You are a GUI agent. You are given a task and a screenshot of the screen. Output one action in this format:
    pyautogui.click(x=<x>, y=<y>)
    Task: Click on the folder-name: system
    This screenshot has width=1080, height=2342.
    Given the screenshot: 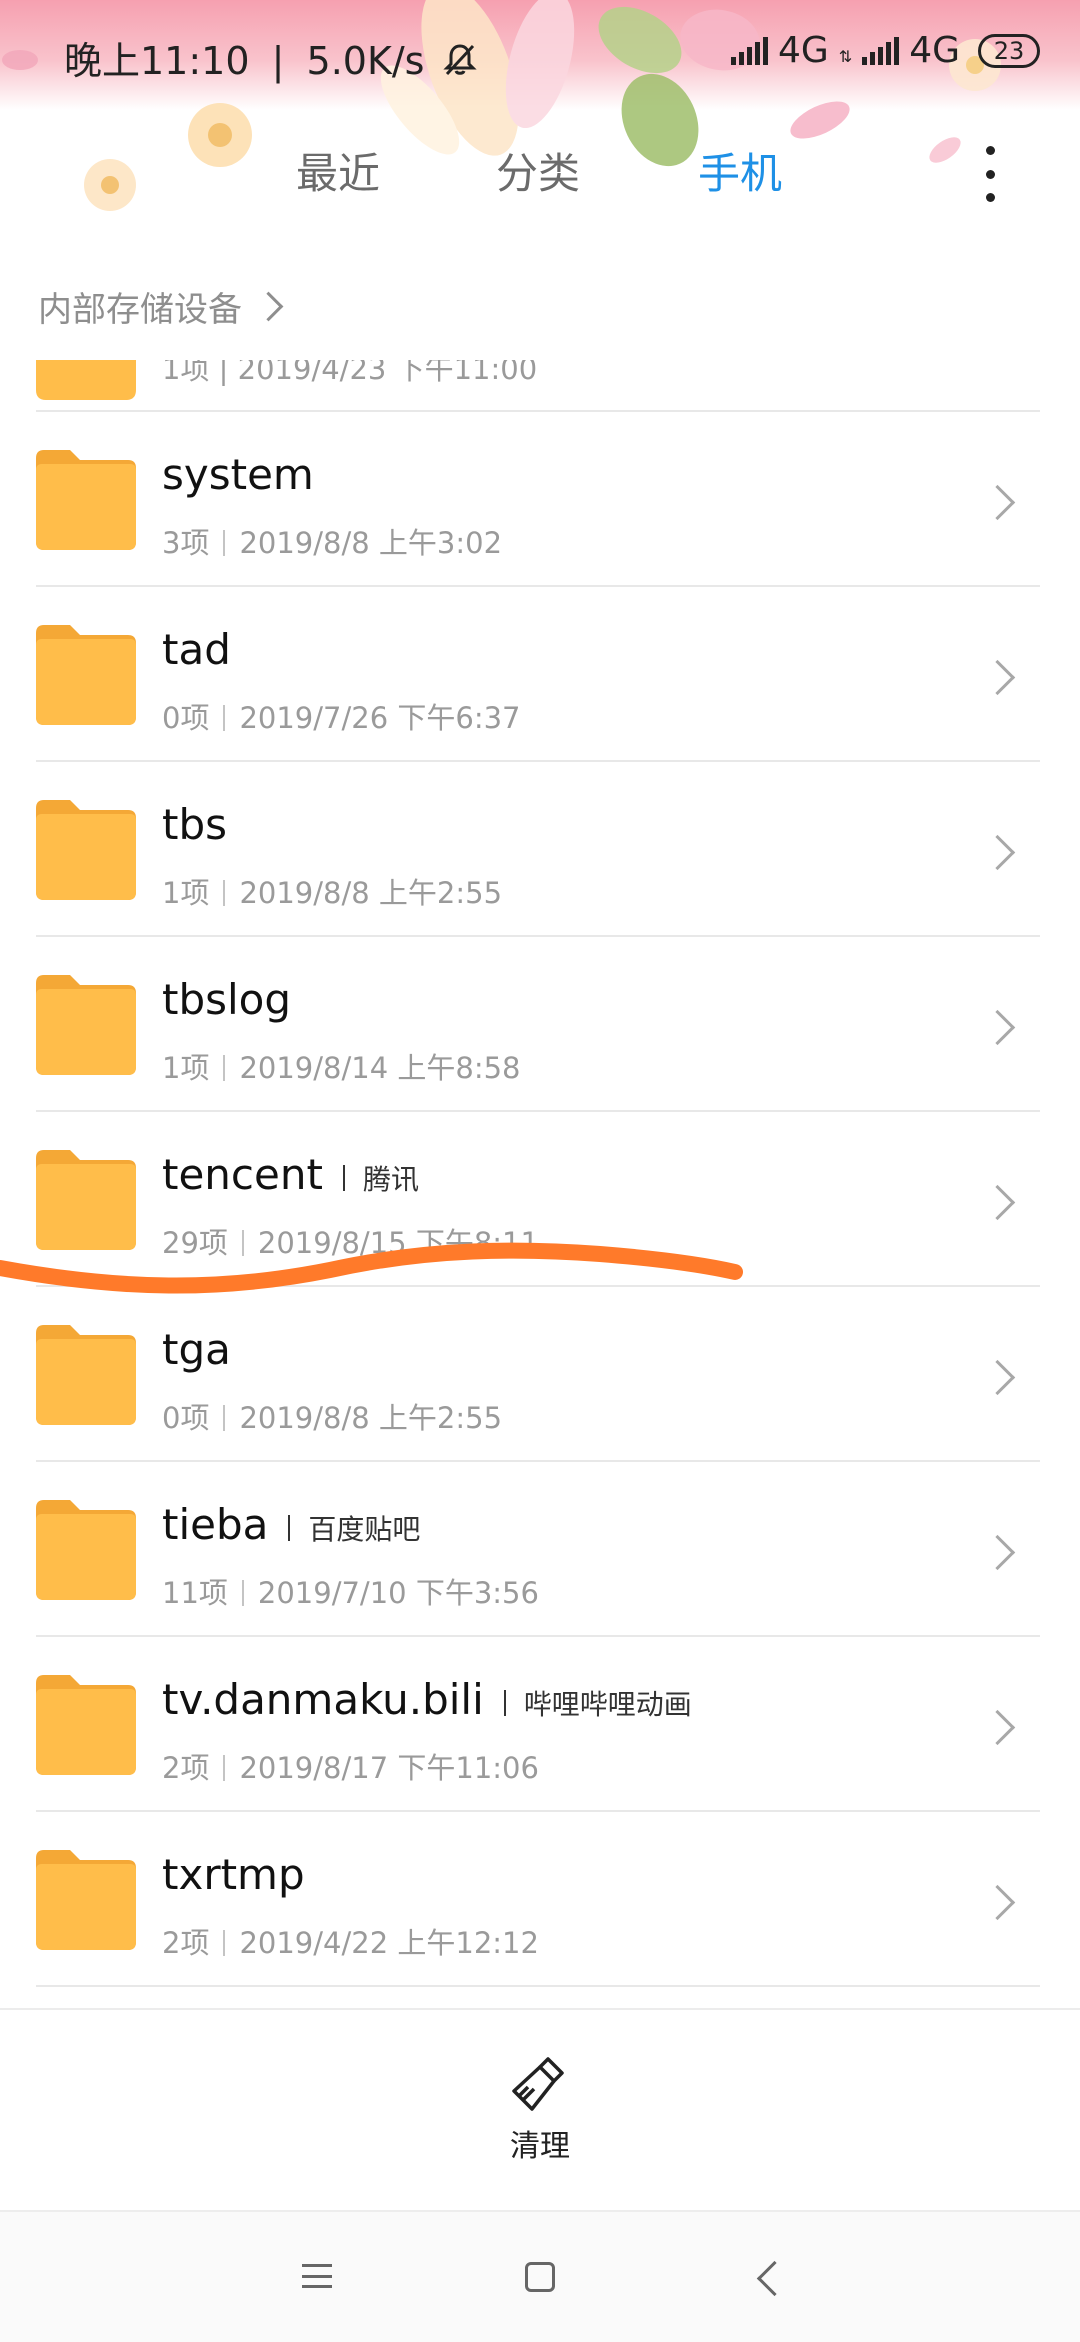 What is the action you would take?
    pyautogui.click(x=238, y=474)
    